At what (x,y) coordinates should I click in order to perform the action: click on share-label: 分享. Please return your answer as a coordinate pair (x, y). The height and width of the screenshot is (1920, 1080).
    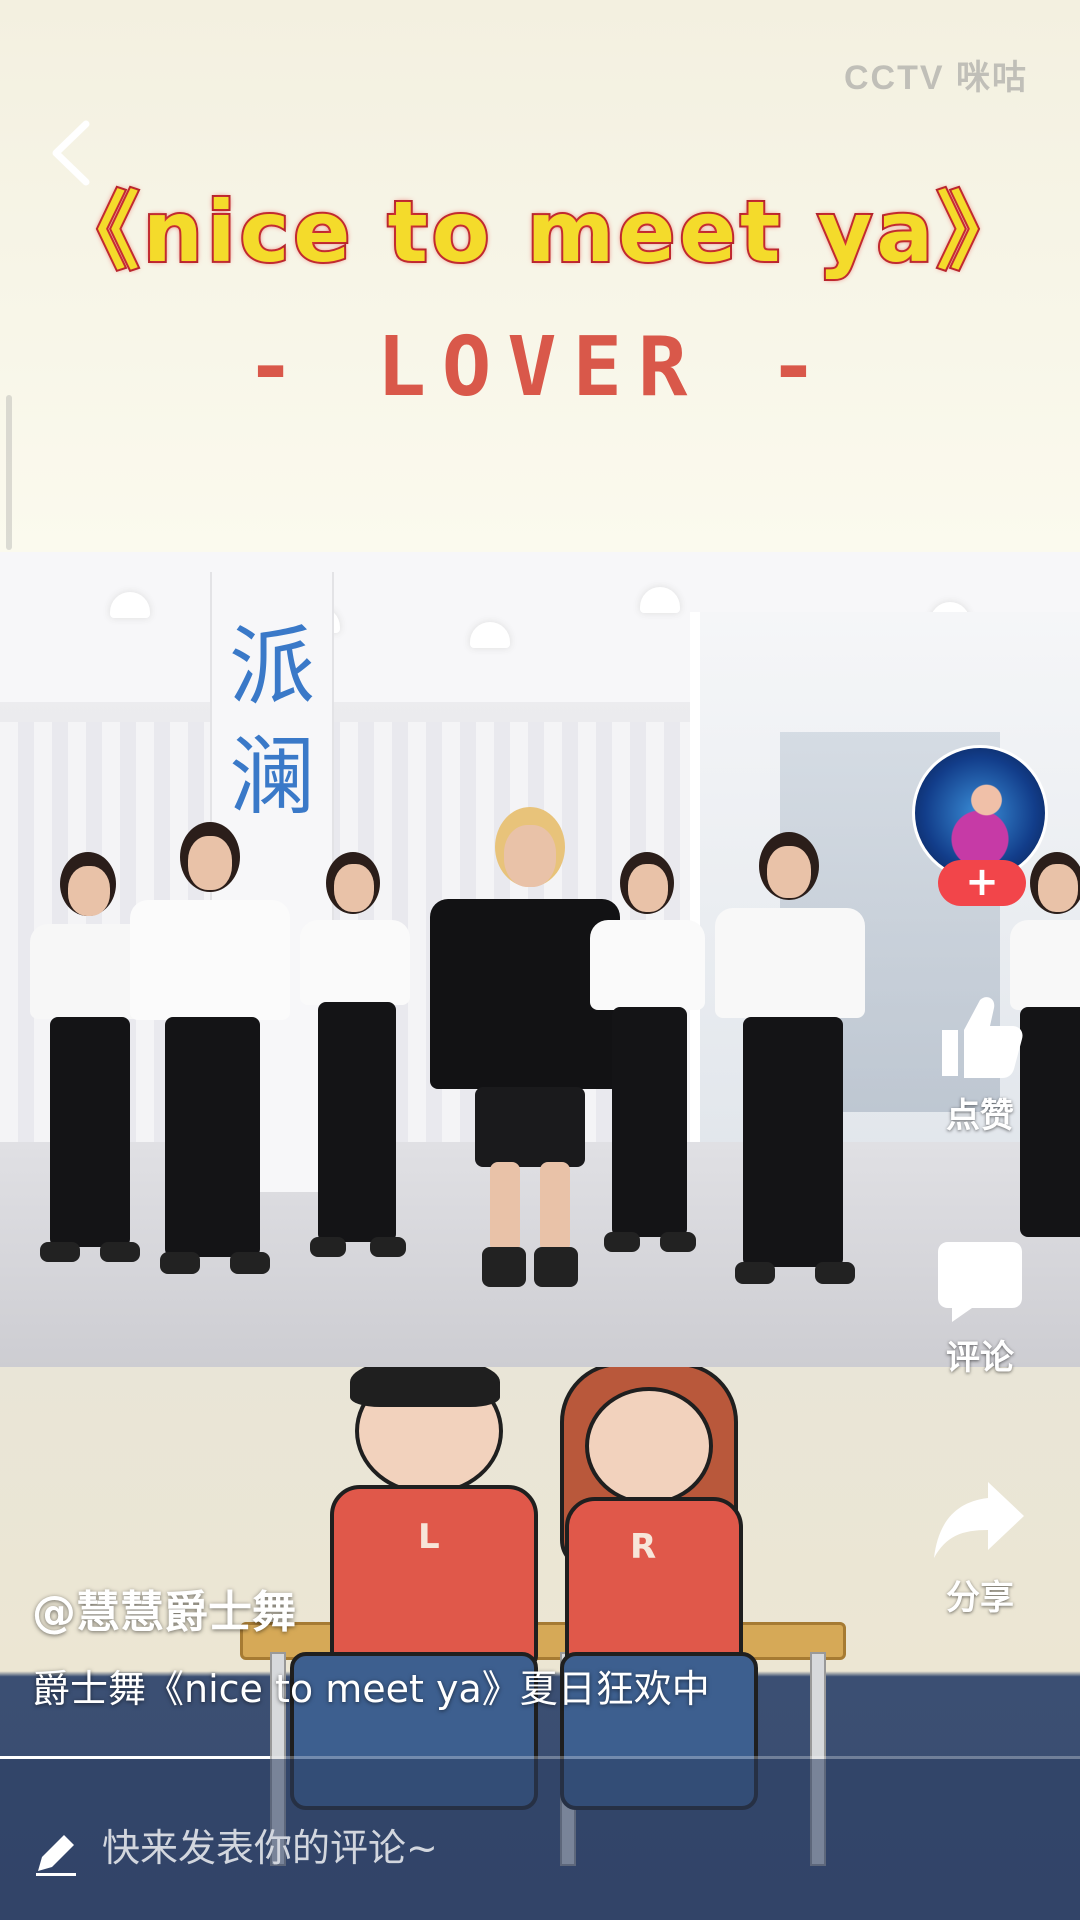
    Looking at the image, I should click on (980, 1598).